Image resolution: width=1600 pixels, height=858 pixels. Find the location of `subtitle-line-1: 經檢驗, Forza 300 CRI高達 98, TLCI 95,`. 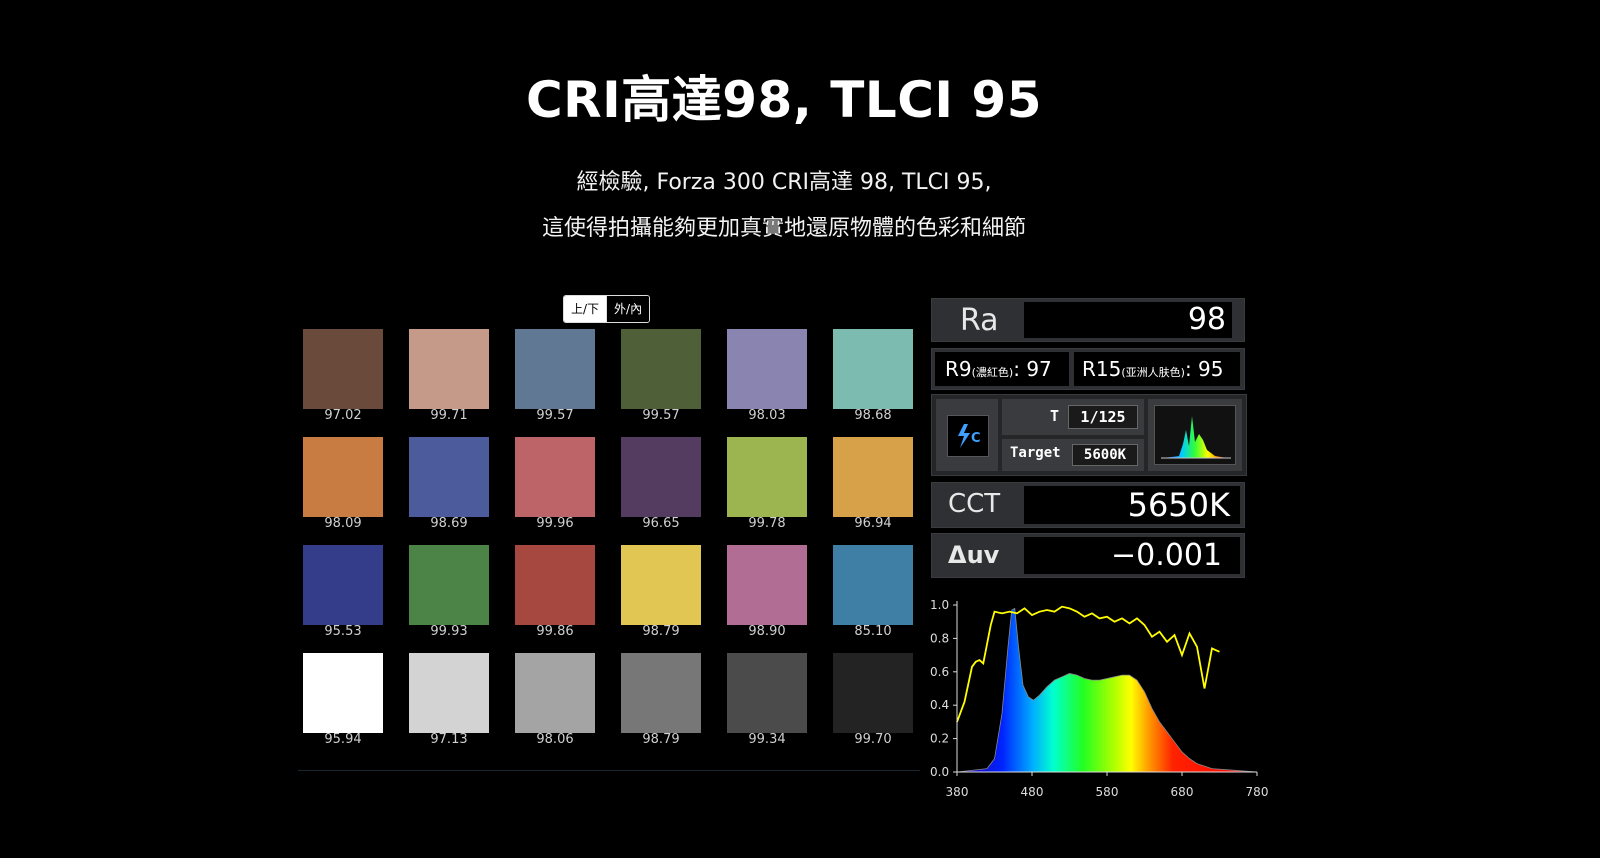

subtitle-line-1: 經檢驗, Forza 300 CRI高達 98, TLCI 95, is located at coordinates (784, 182).